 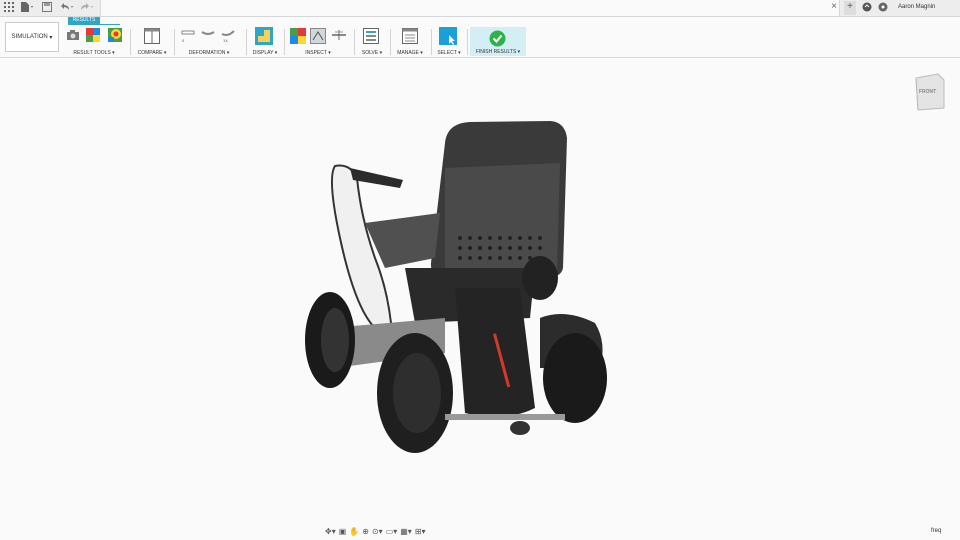 I want to click on solve-icon, so click(x=371, y=36).